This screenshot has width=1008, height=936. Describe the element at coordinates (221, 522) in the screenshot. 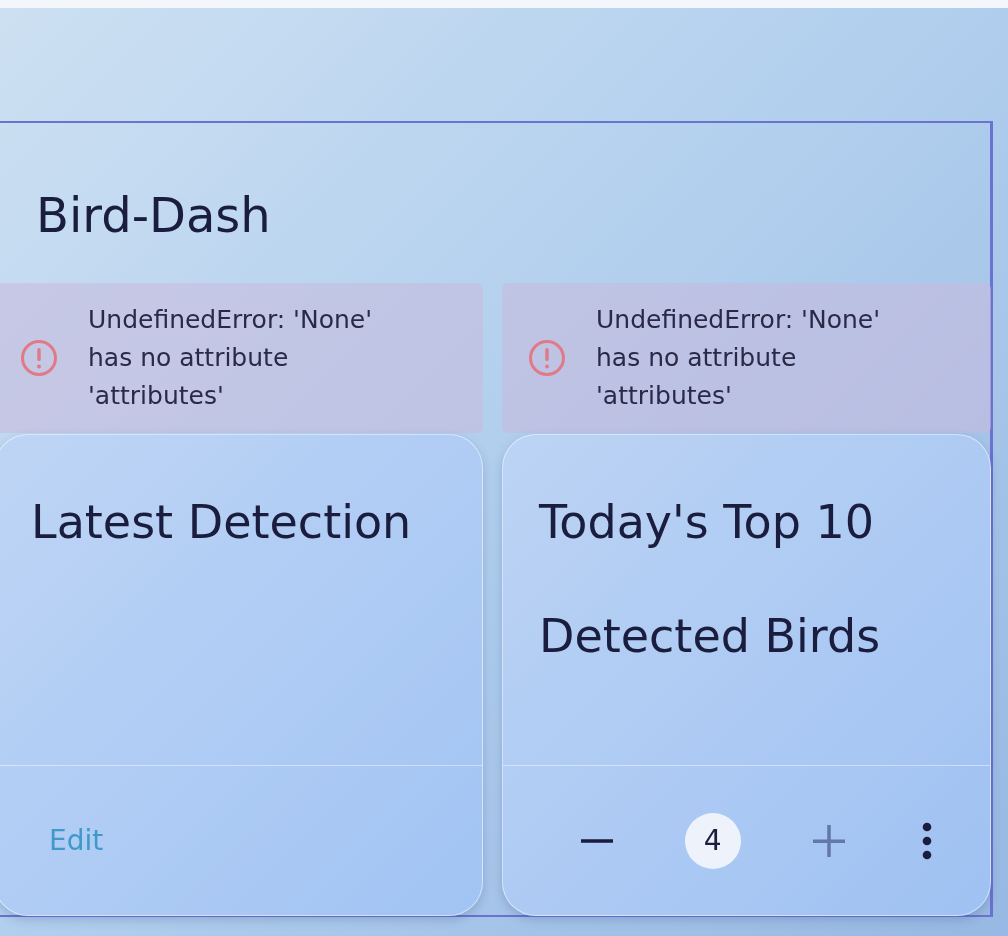

I see `card-title: Latest Detection` at that location.